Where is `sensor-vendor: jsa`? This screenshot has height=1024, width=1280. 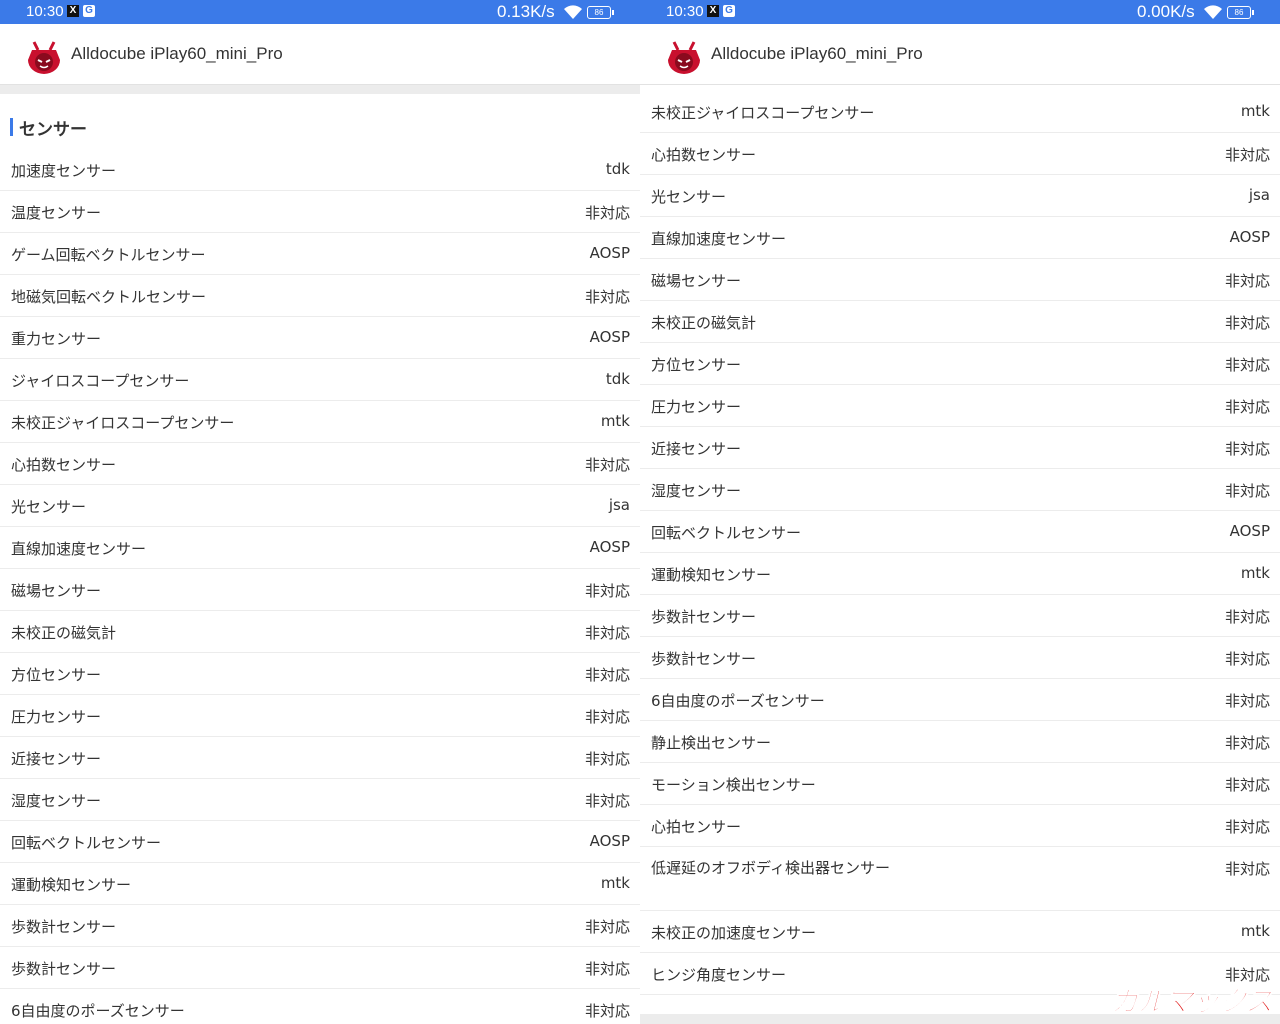 sensor-vendor: jsa is located at coordinates (619, 505).